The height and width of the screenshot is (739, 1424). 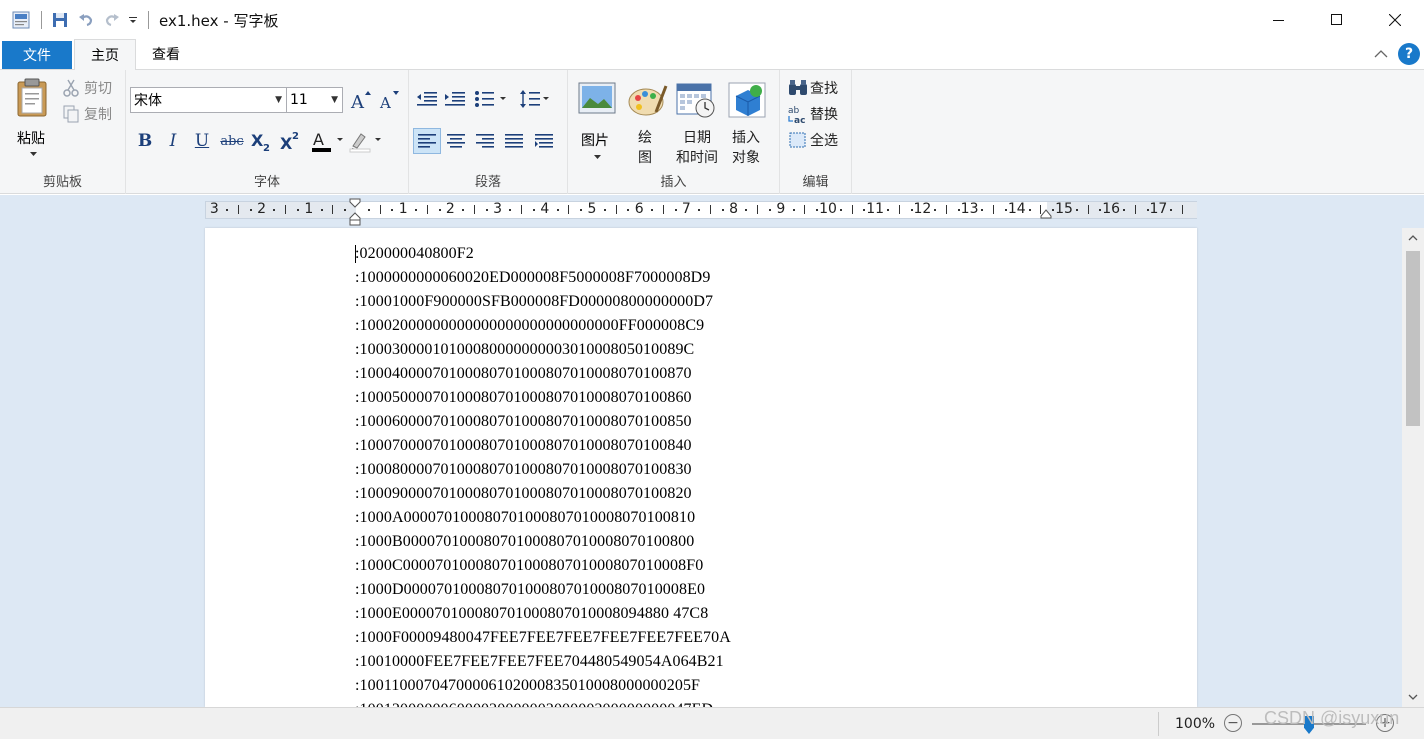 I want to click on ruler-number: 16, so click(x=1111, y=209).